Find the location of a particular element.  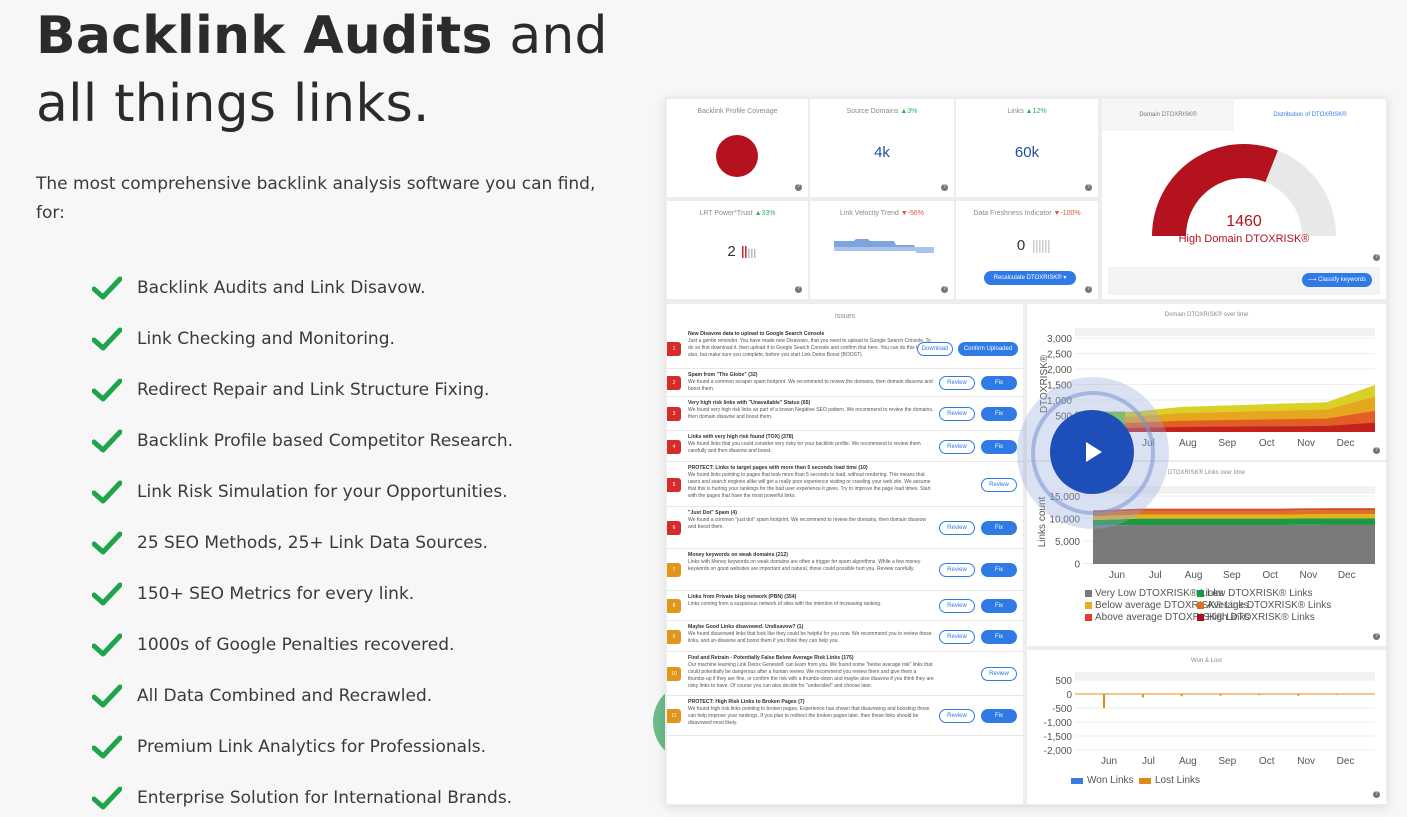

lrt-power-card: LRT Power*Trust ▲33% 2 ? is located at coordinates (737, 250).